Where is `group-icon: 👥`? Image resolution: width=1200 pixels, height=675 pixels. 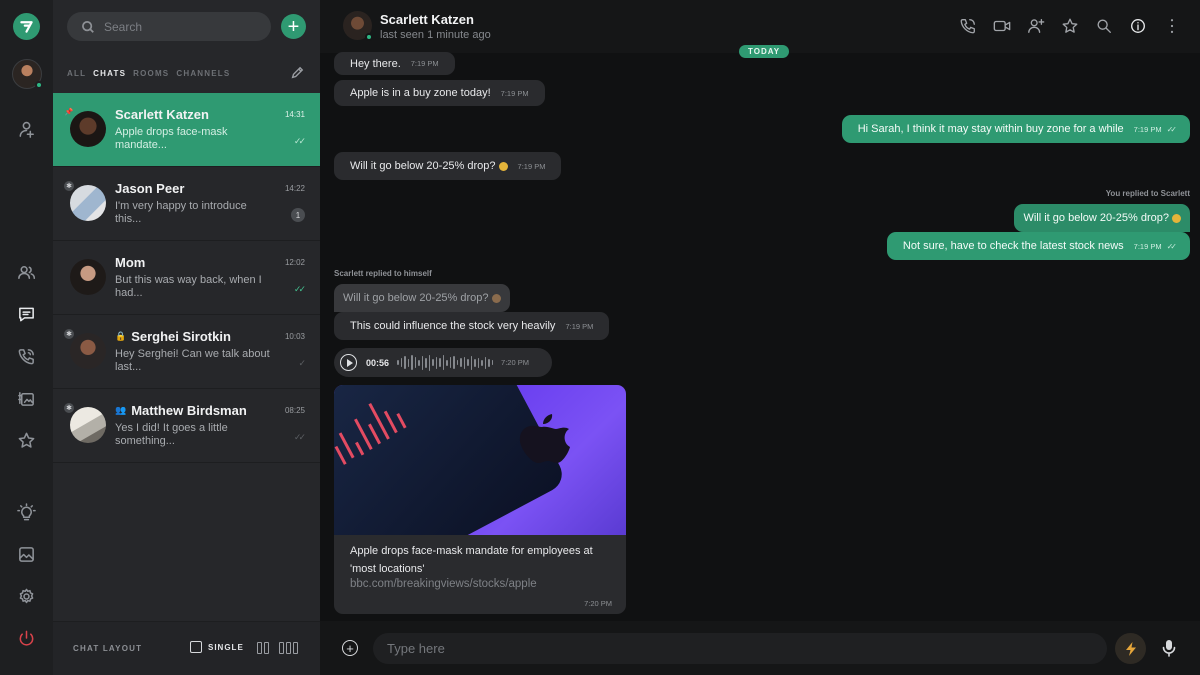
group-icon: 👥 is located at coordinates (121, 410).